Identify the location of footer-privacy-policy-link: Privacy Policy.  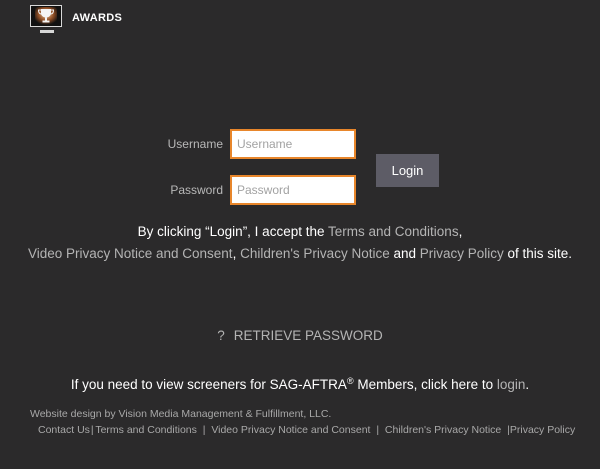
(542, 430).